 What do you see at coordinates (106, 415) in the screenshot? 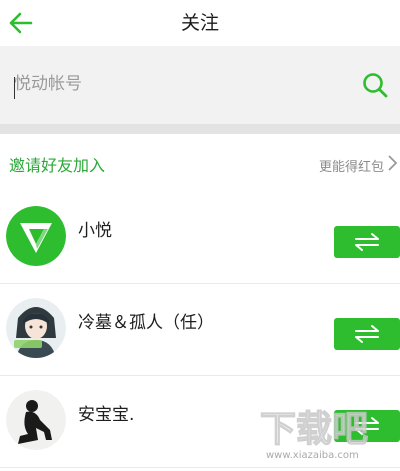
I see `user-name: 安宝宝.` at bounding box center [106, 415].